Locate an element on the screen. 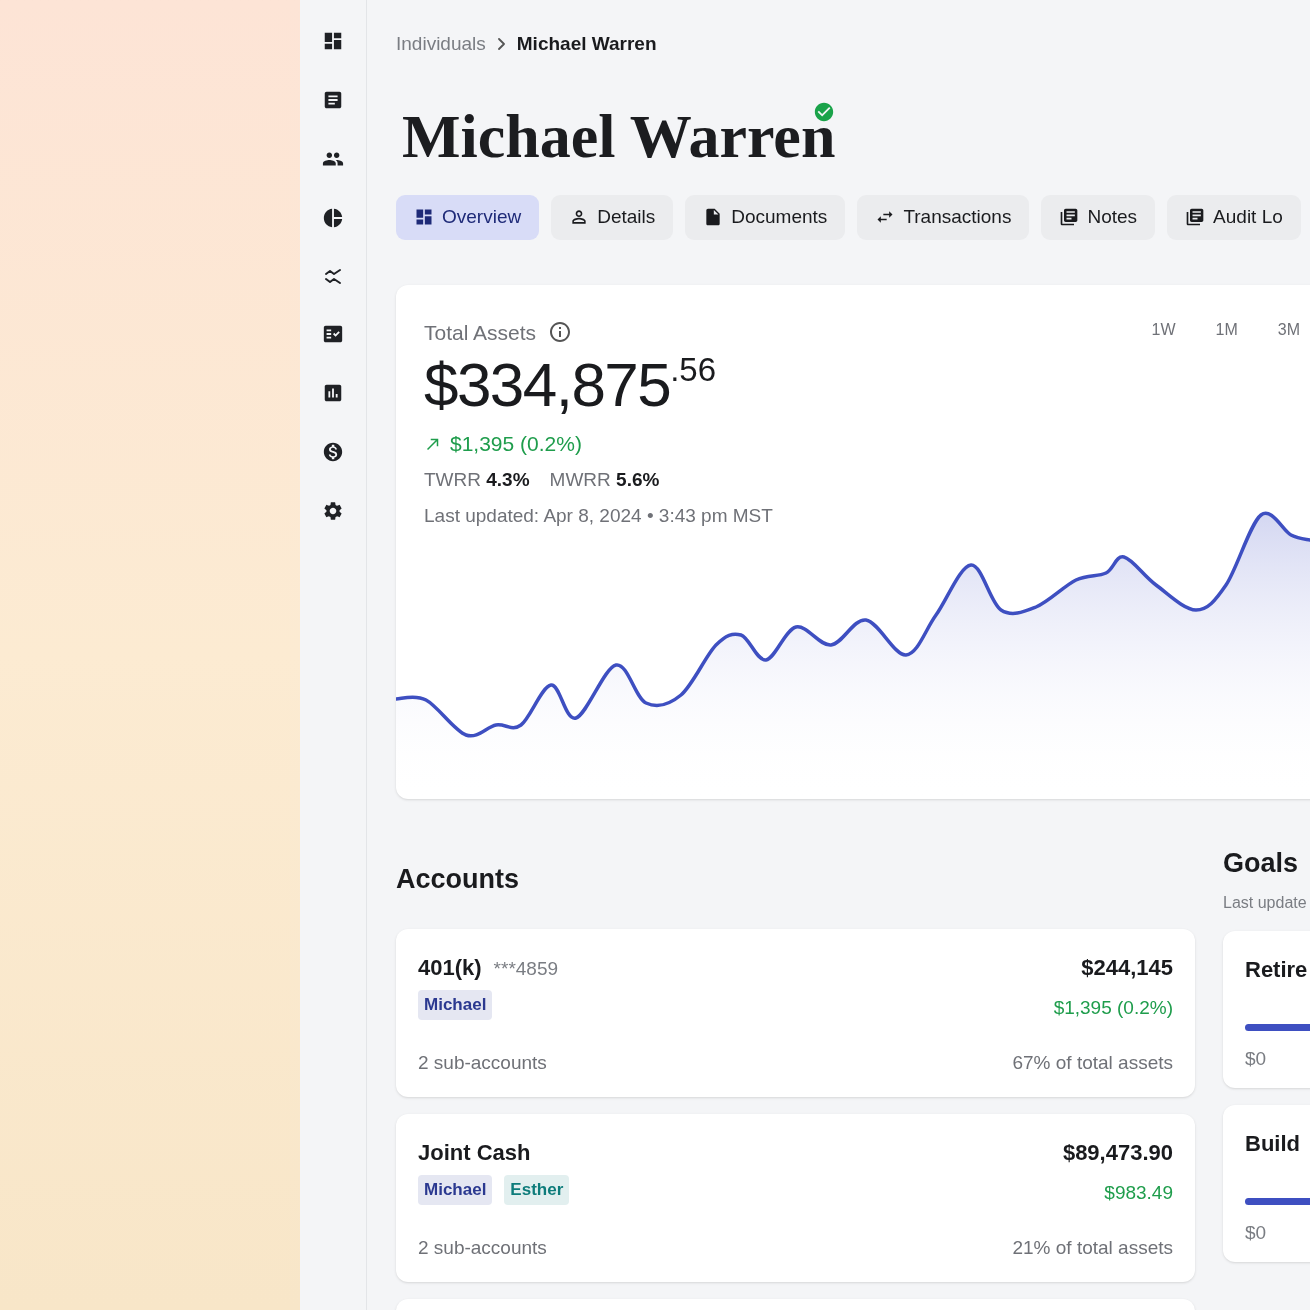 The width and height of the screenshot is (1310, 1310). tab: Notes is located at coordinates (1098, 217).